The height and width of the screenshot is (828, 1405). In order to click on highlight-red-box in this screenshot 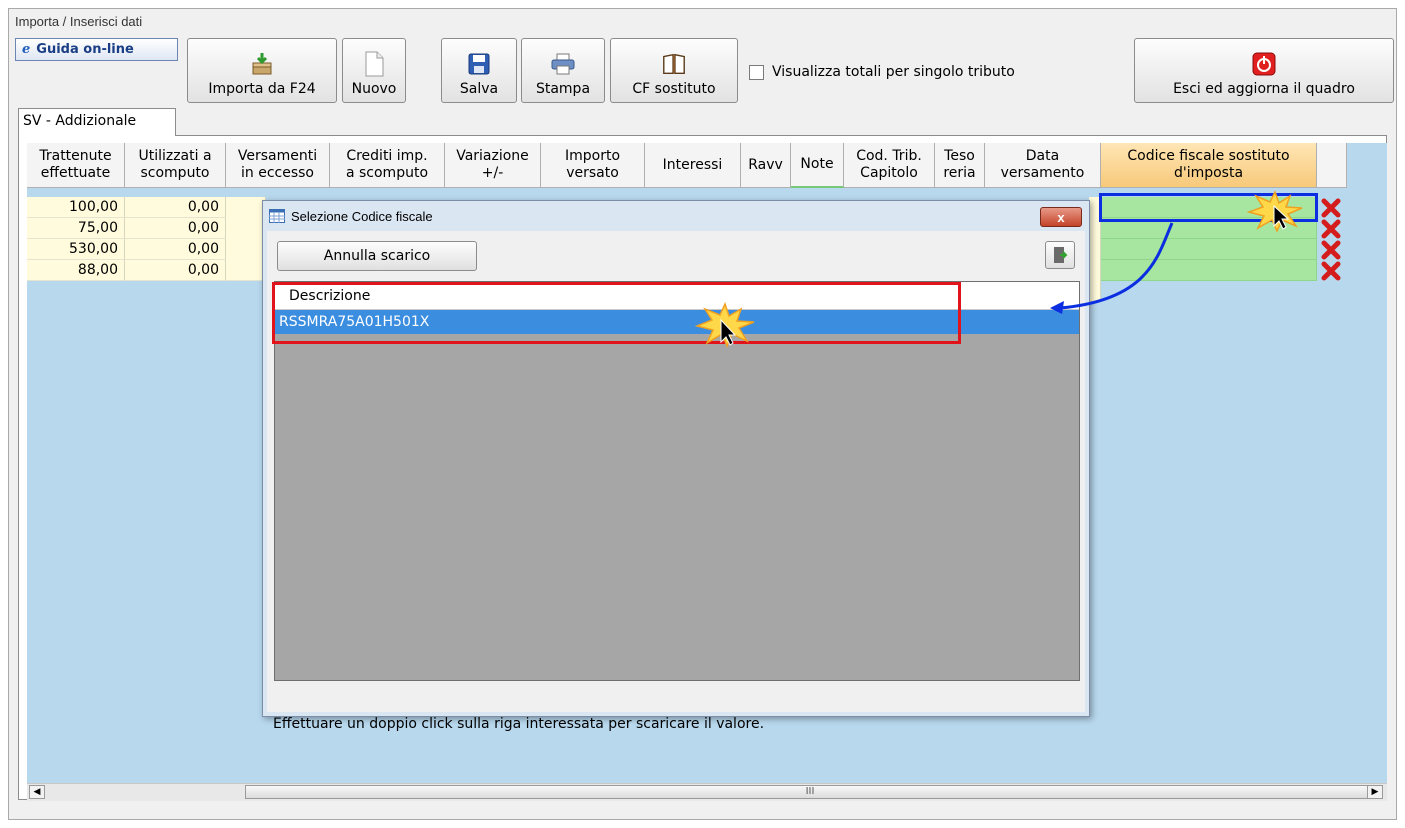, I will do `click(616, 313)`.